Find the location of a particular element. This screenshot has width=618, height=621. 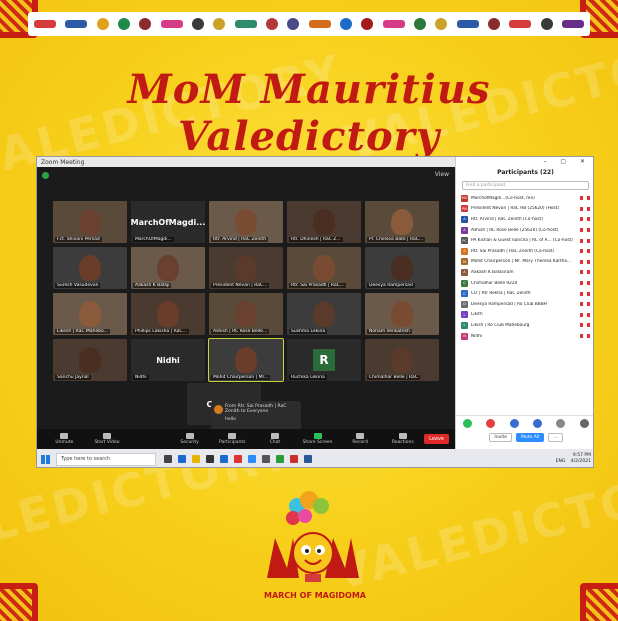

edge-icon is located at coordinates (182, 459).